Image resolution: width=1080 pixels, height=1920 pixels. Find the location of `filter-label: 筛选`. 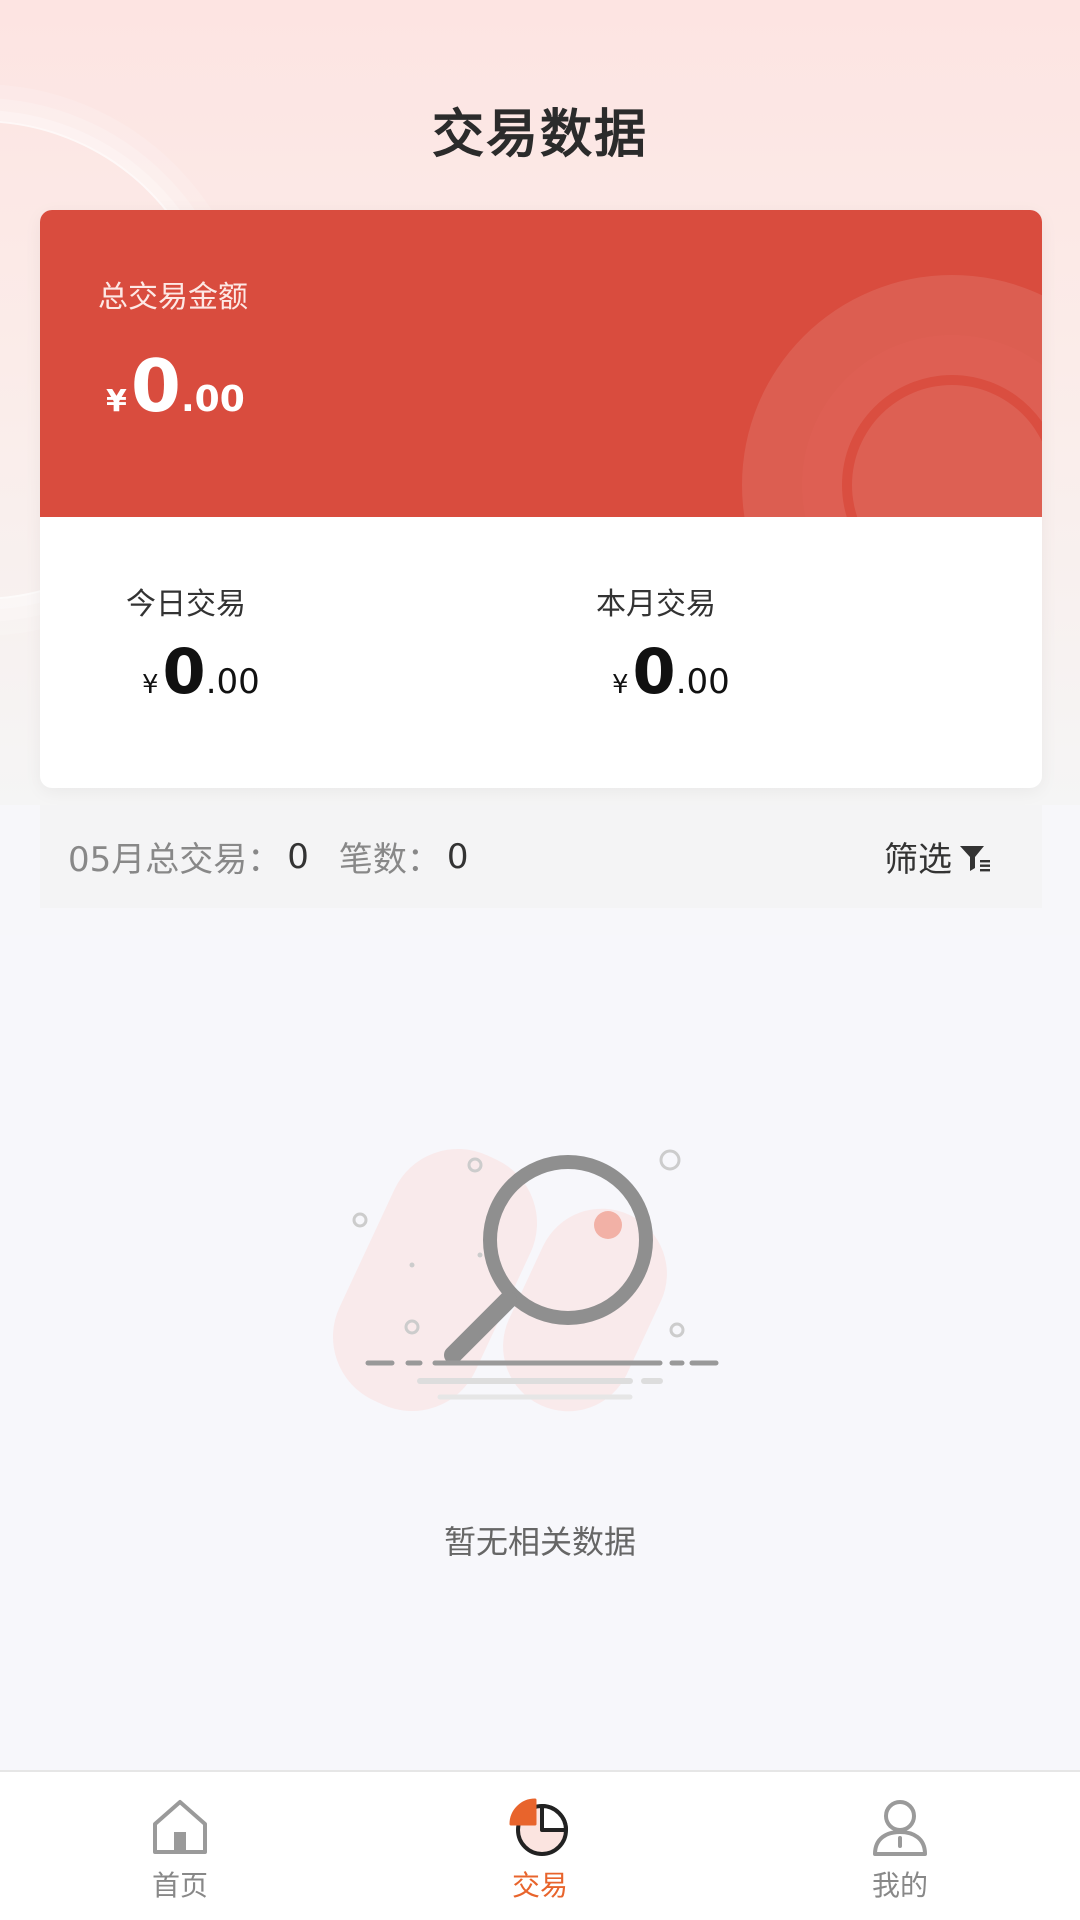

filter-label: 筛选 is located at coordinates (918, 860).